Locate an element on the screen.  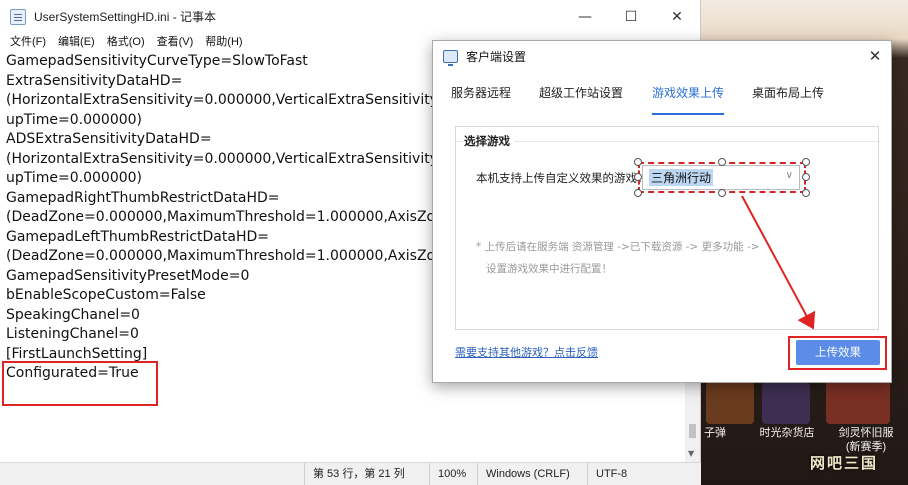
status-encoding: UTF-8 is located at coordinates (637, 474).